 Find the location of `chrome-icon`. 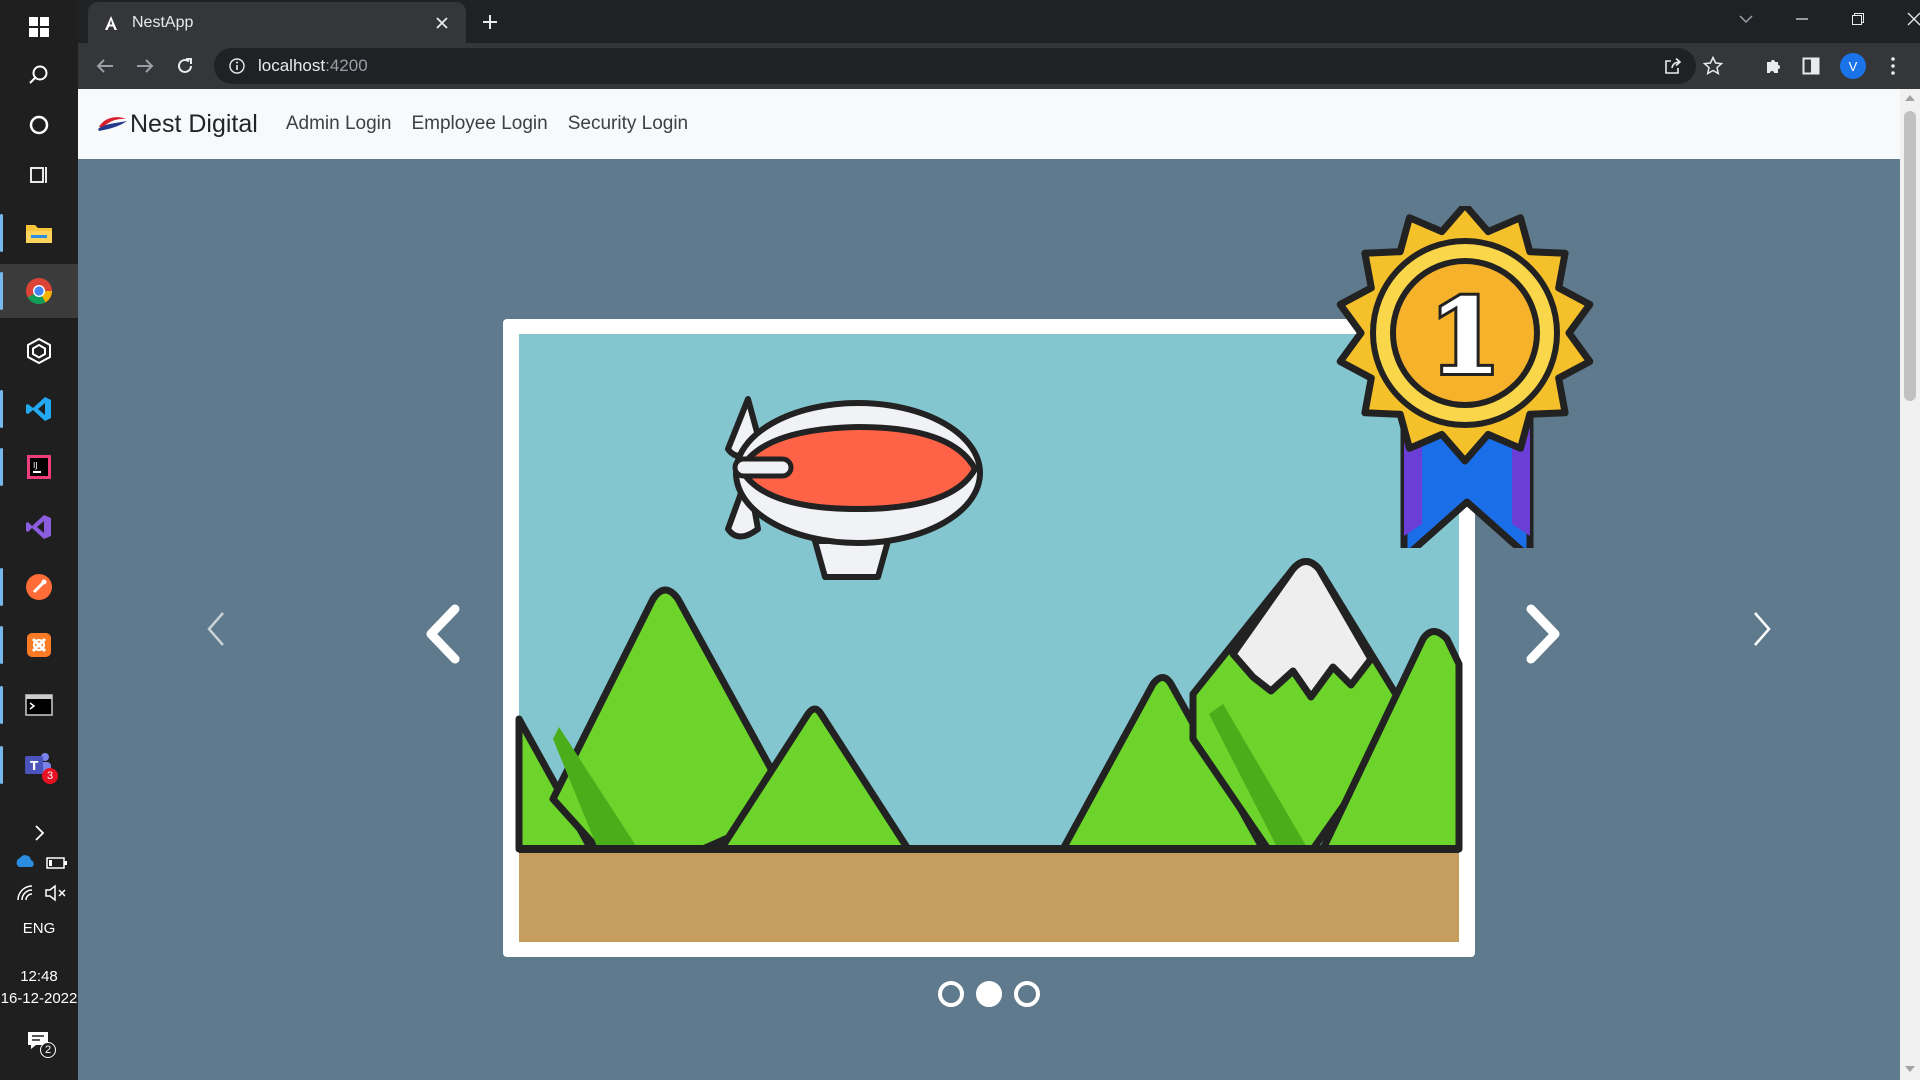

chrome-icon is located at coordinates (39, 291).